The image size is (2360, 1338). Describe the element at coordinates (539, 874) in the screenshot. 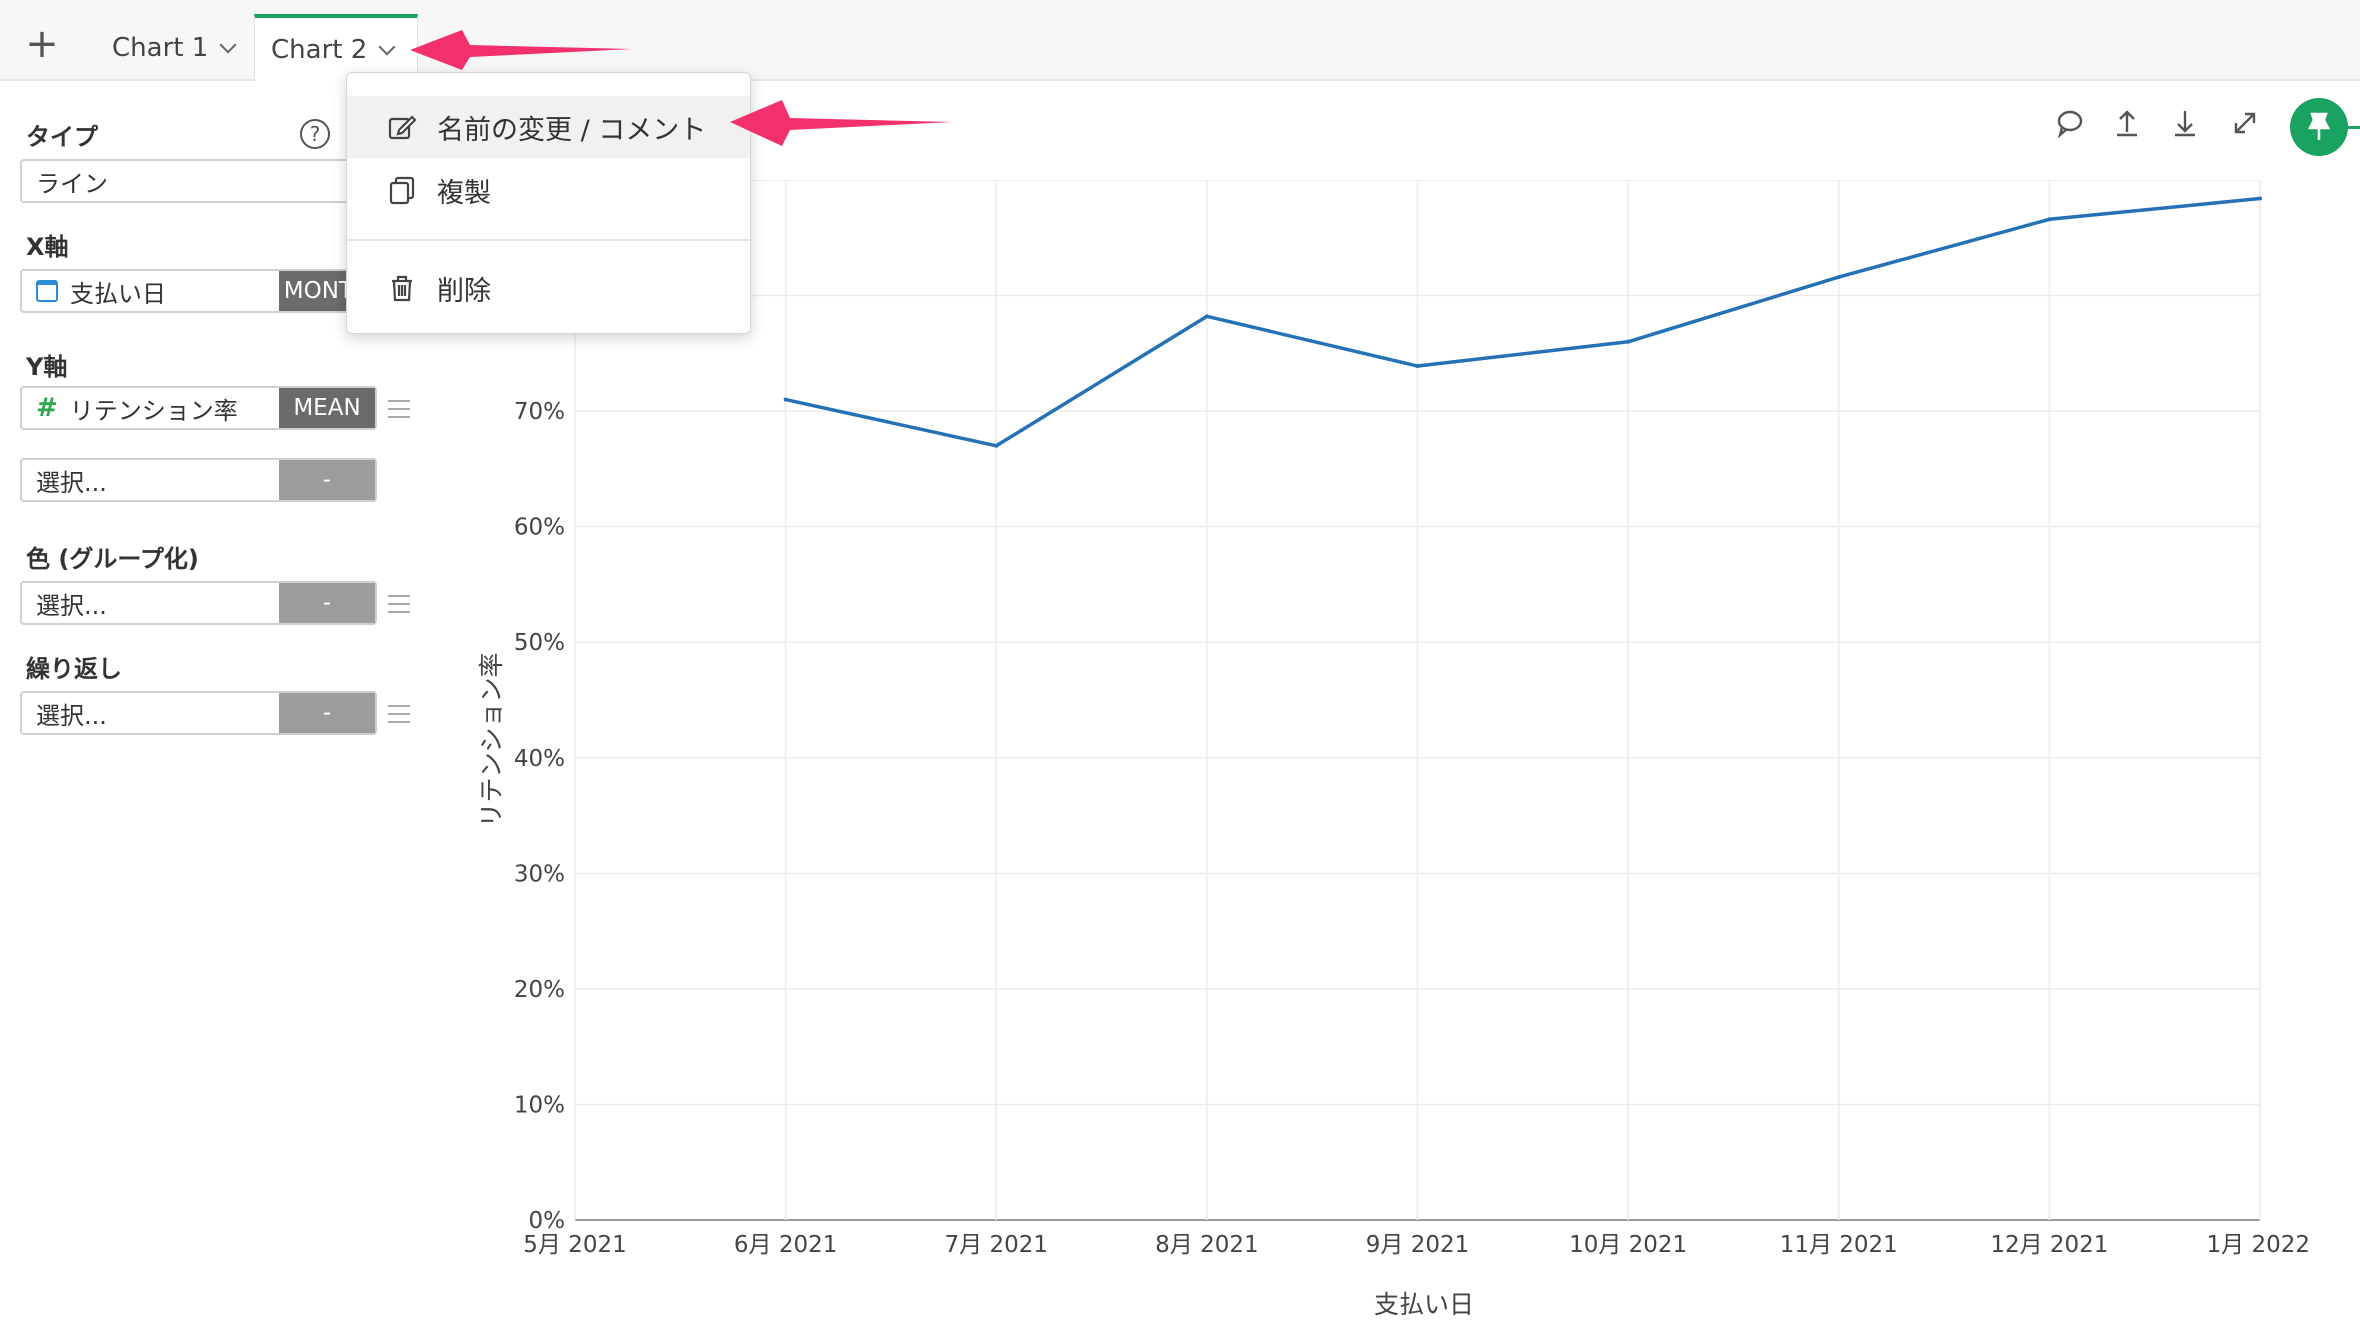

I see `y-tick-label: 30%` at that location.